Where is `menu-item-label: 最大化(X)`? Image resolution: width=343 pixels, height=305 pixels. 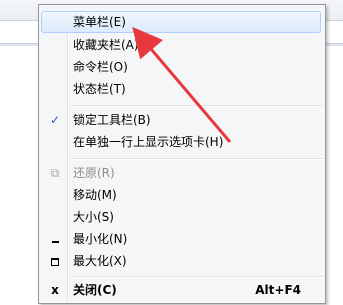 menu-item-label: 最大化(X) is located at coordinates (100, 261).